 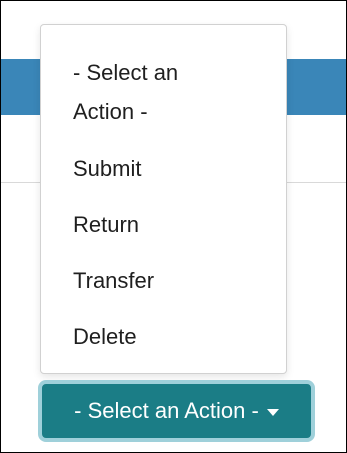 What do you see at coordinates (148, 92) in the screenshot?
I see `dropdown-item-select-action: - Select an Action -` at bounding box center [148, 92].